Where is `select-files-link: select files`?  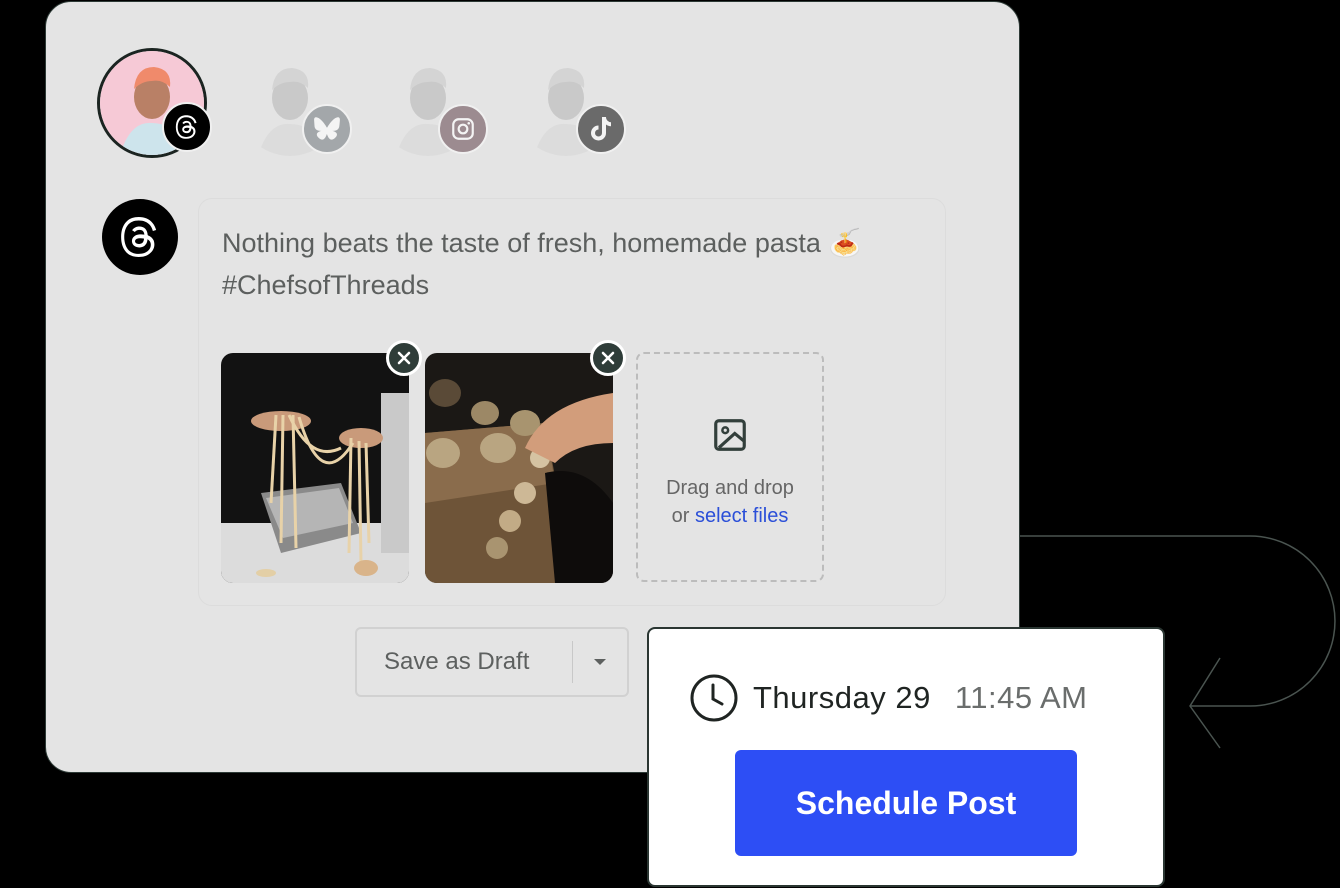 select-files-link: select files is located at coordinates (741, 516).